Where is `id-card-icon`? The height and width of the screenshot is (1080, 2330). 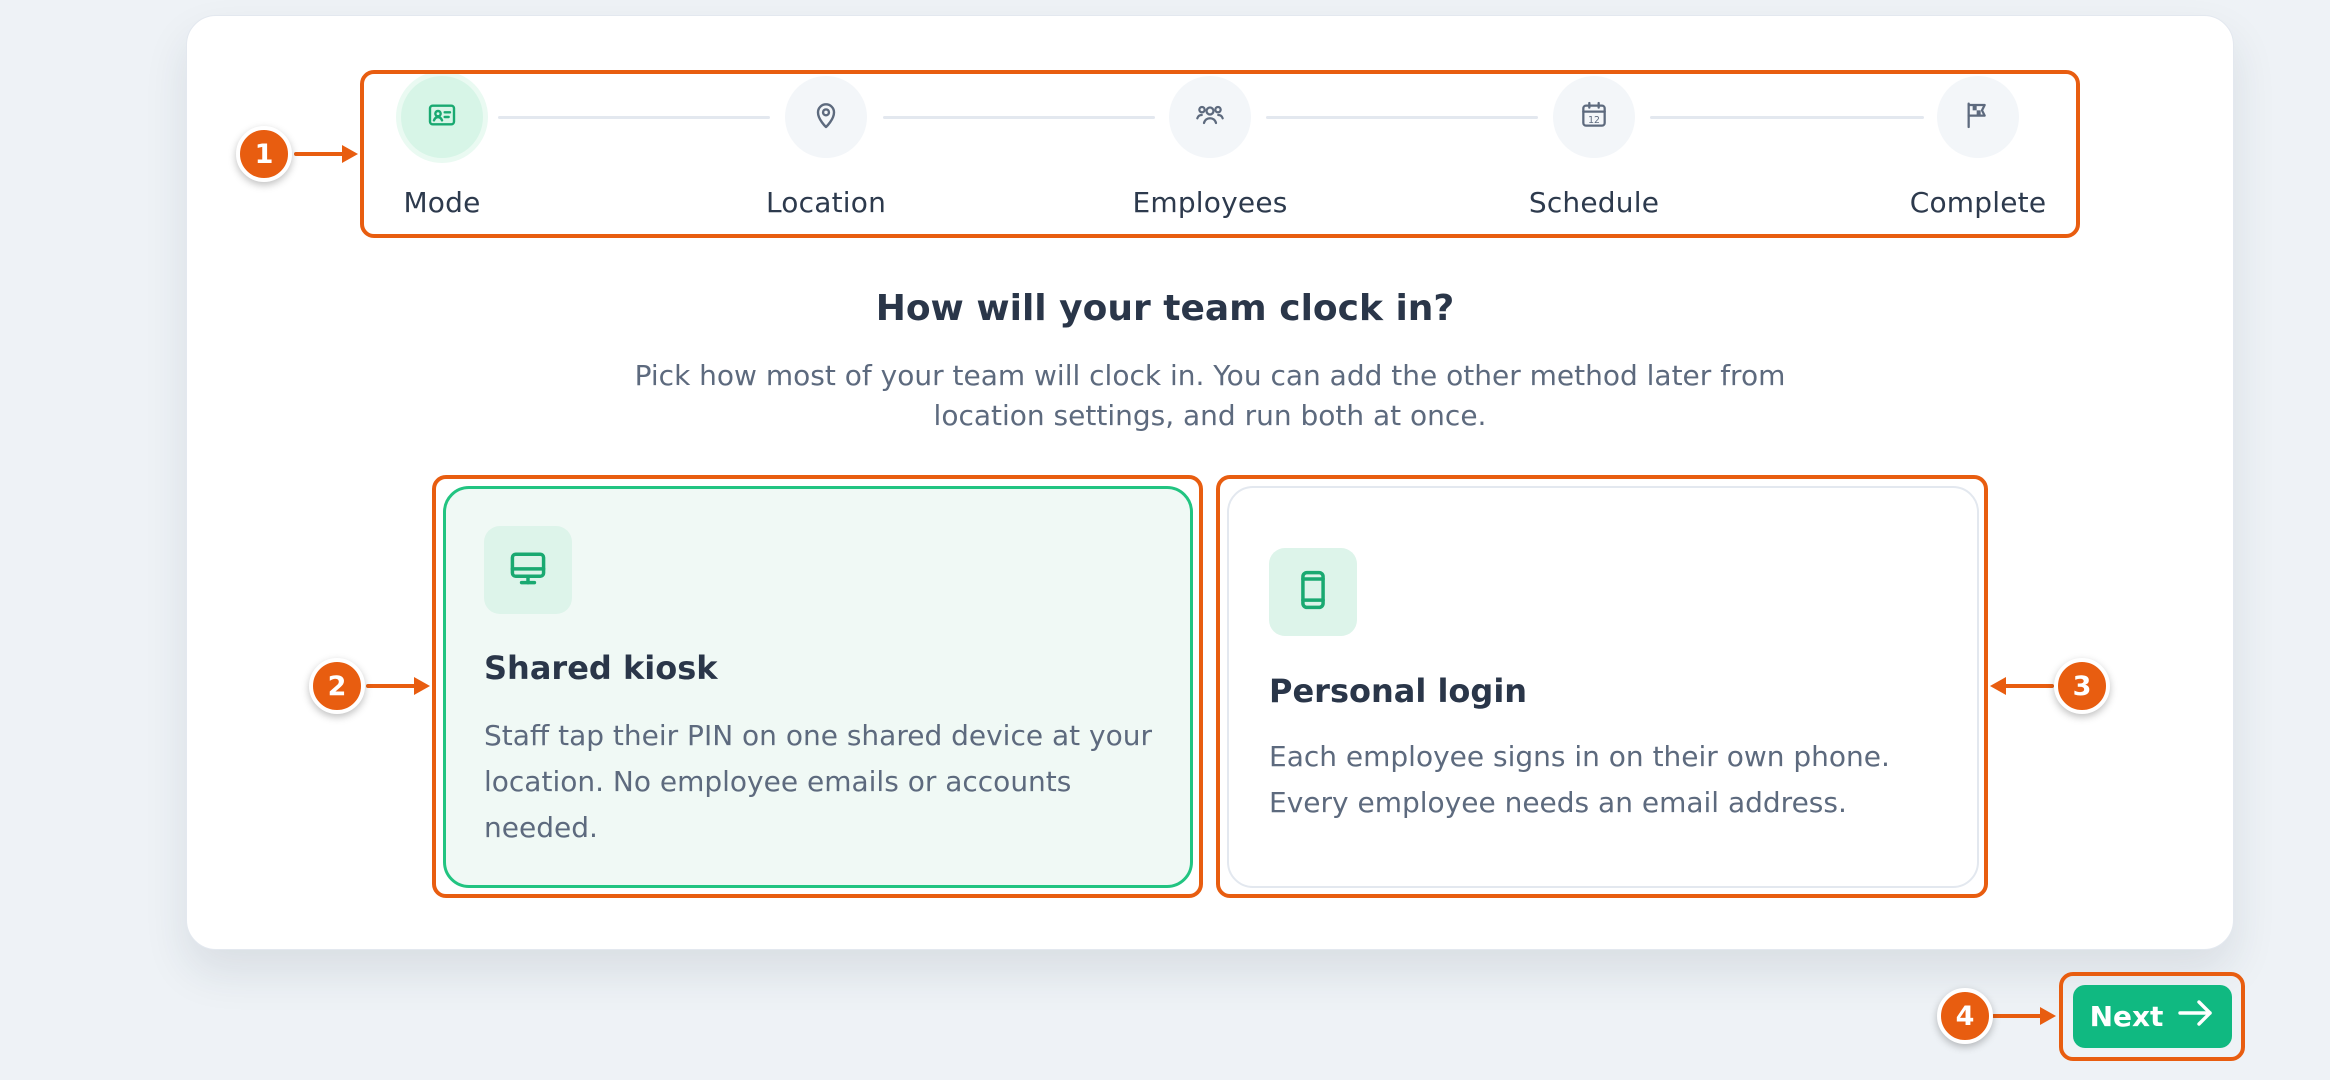 id-card-icon is located at coordinates (442, 117).